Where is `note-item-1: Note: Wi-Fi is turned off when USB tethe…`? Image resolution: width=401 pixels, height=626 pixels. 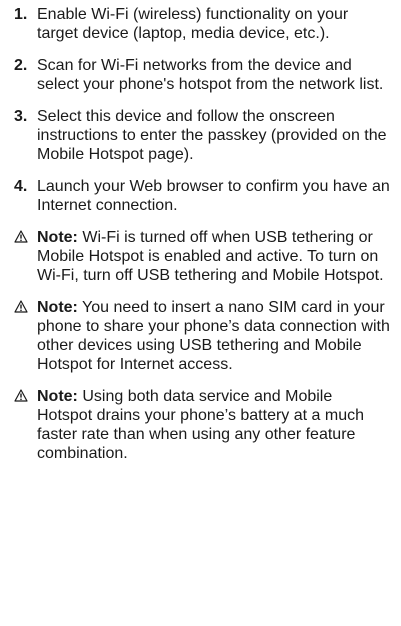 note-item-1: Note: Wi-Fi is turned off when USB tethe… is located at coordinates (202, 256).